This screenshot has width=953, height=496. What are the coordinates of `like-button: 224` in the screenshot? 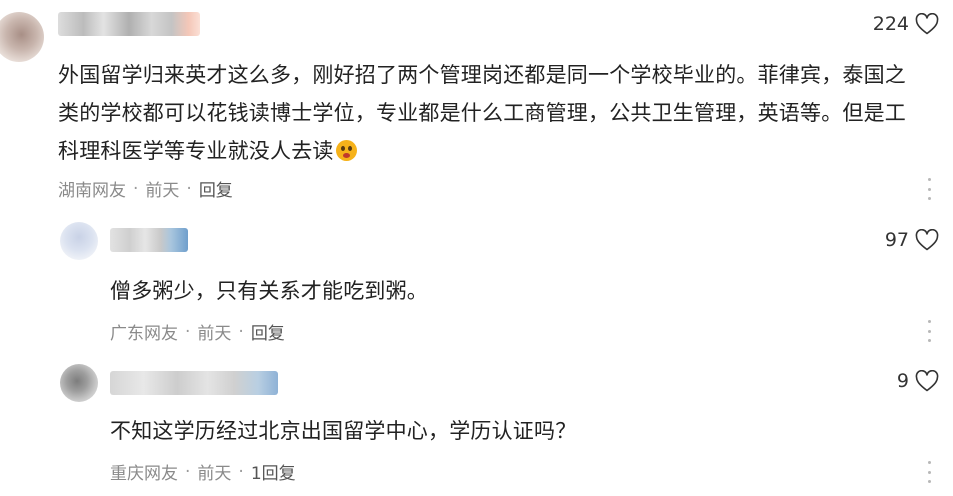 It's located at (906, 24).